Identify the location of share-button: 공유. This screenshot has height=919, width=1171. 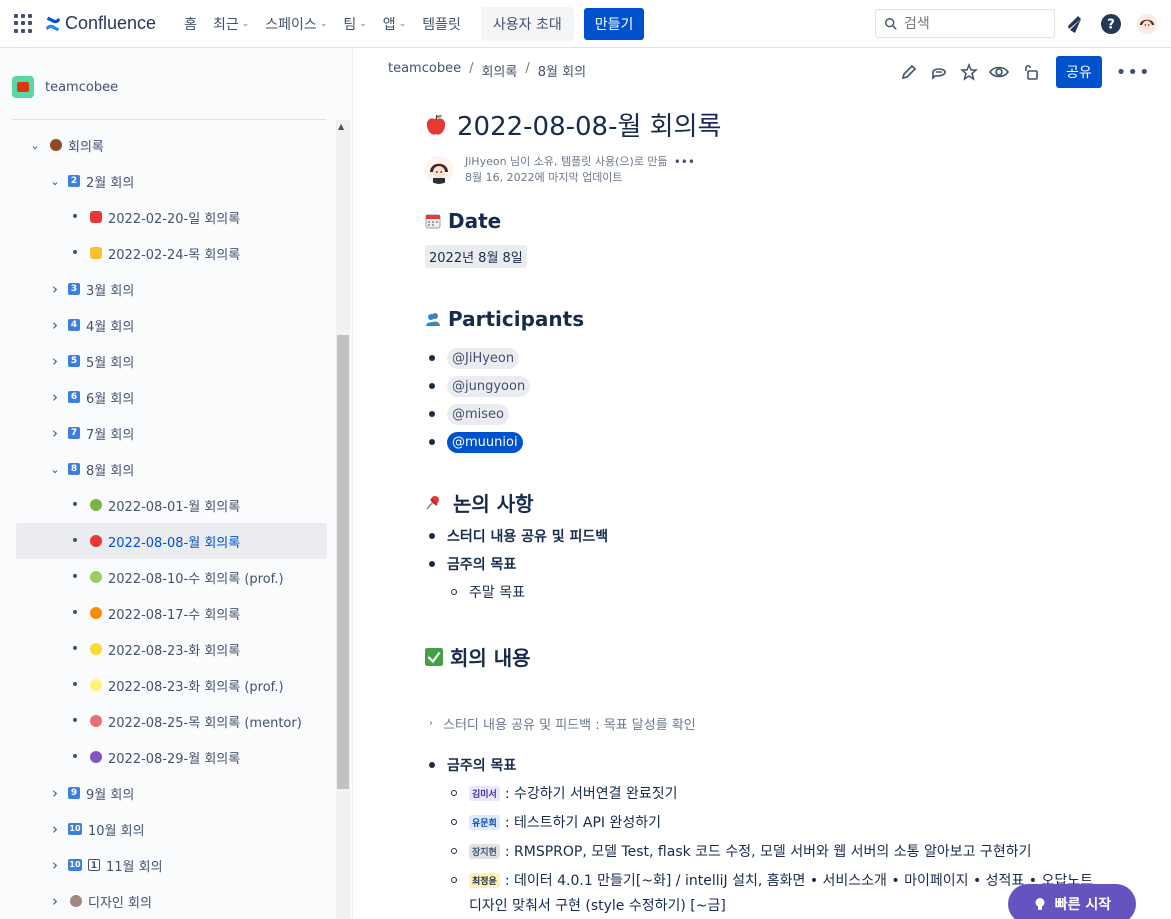
(1079, 72).